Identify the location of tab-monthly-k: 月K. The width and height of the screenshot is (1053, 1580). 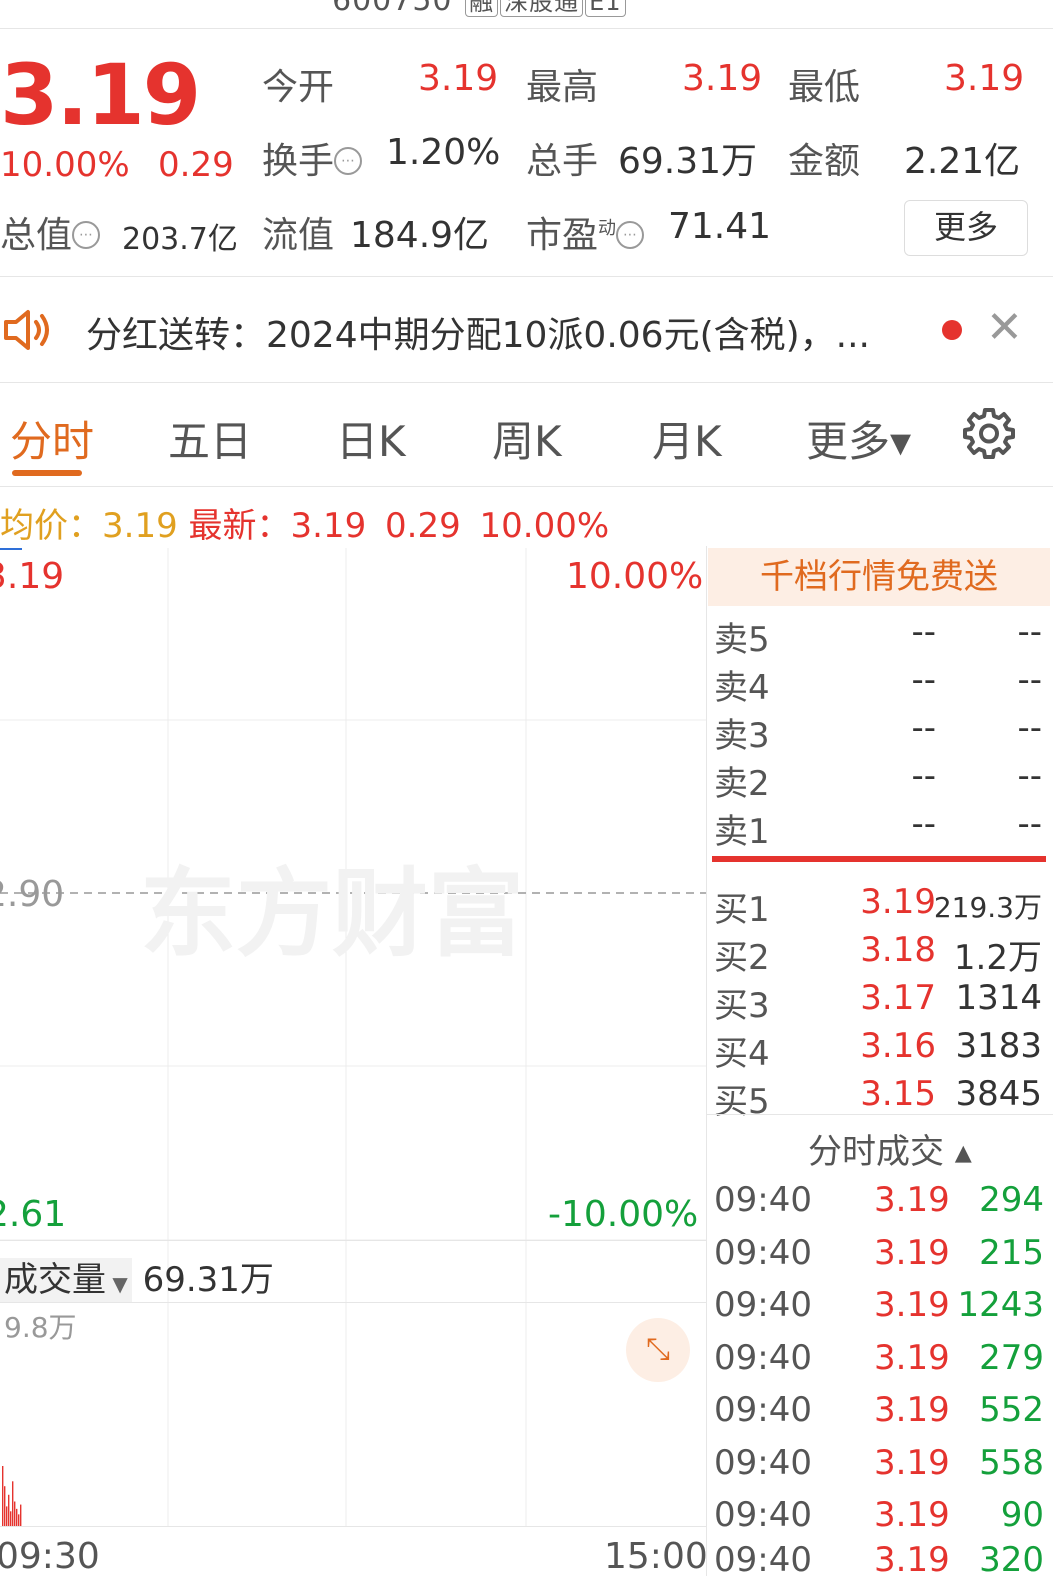
(687, 438).